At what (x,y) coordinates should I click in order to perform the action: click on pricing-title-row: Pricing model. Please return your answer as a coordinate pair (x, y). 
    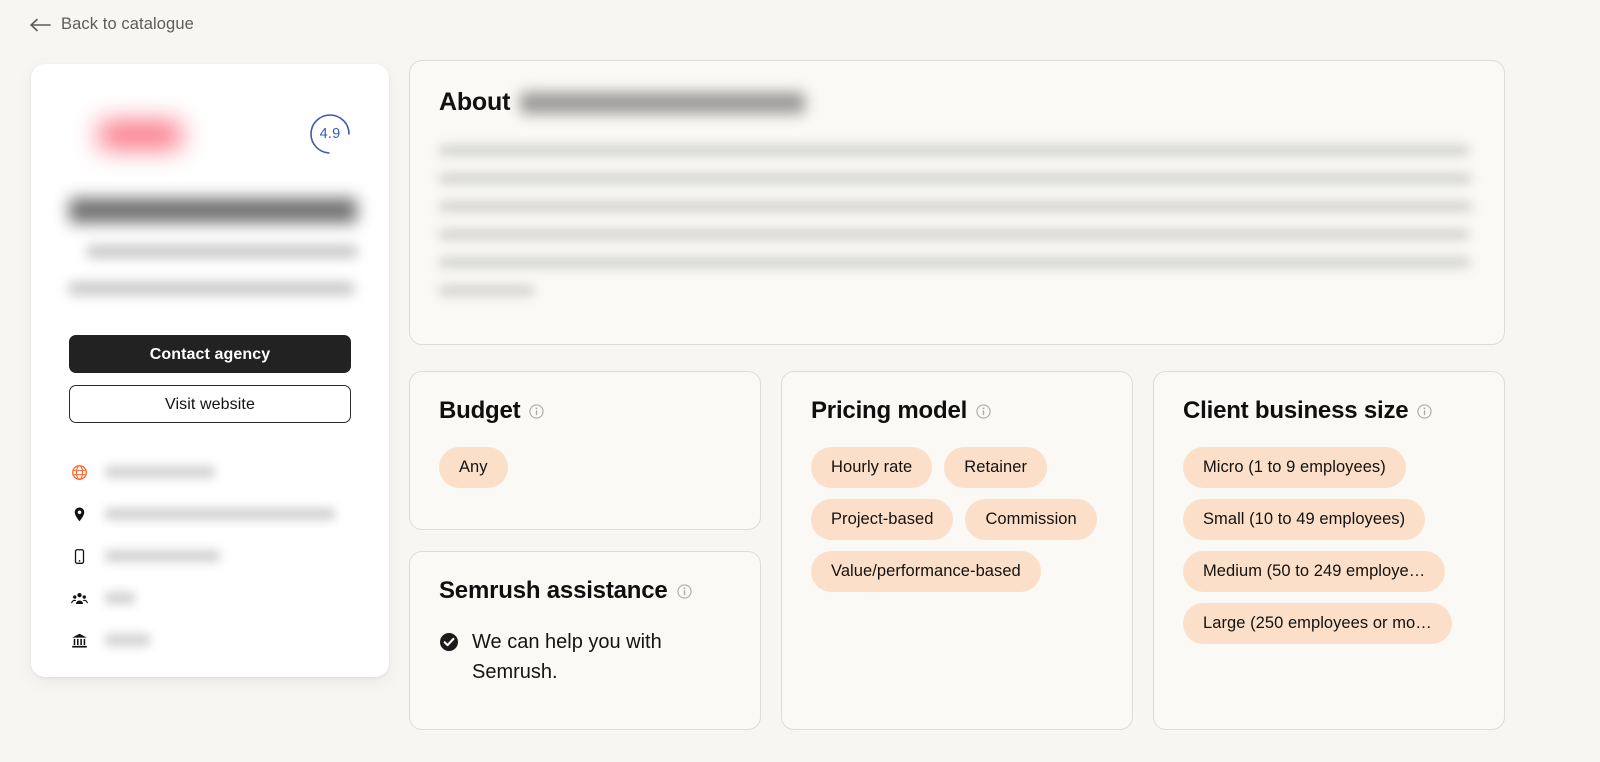
    Looking at the image, I should click on (960, 411).